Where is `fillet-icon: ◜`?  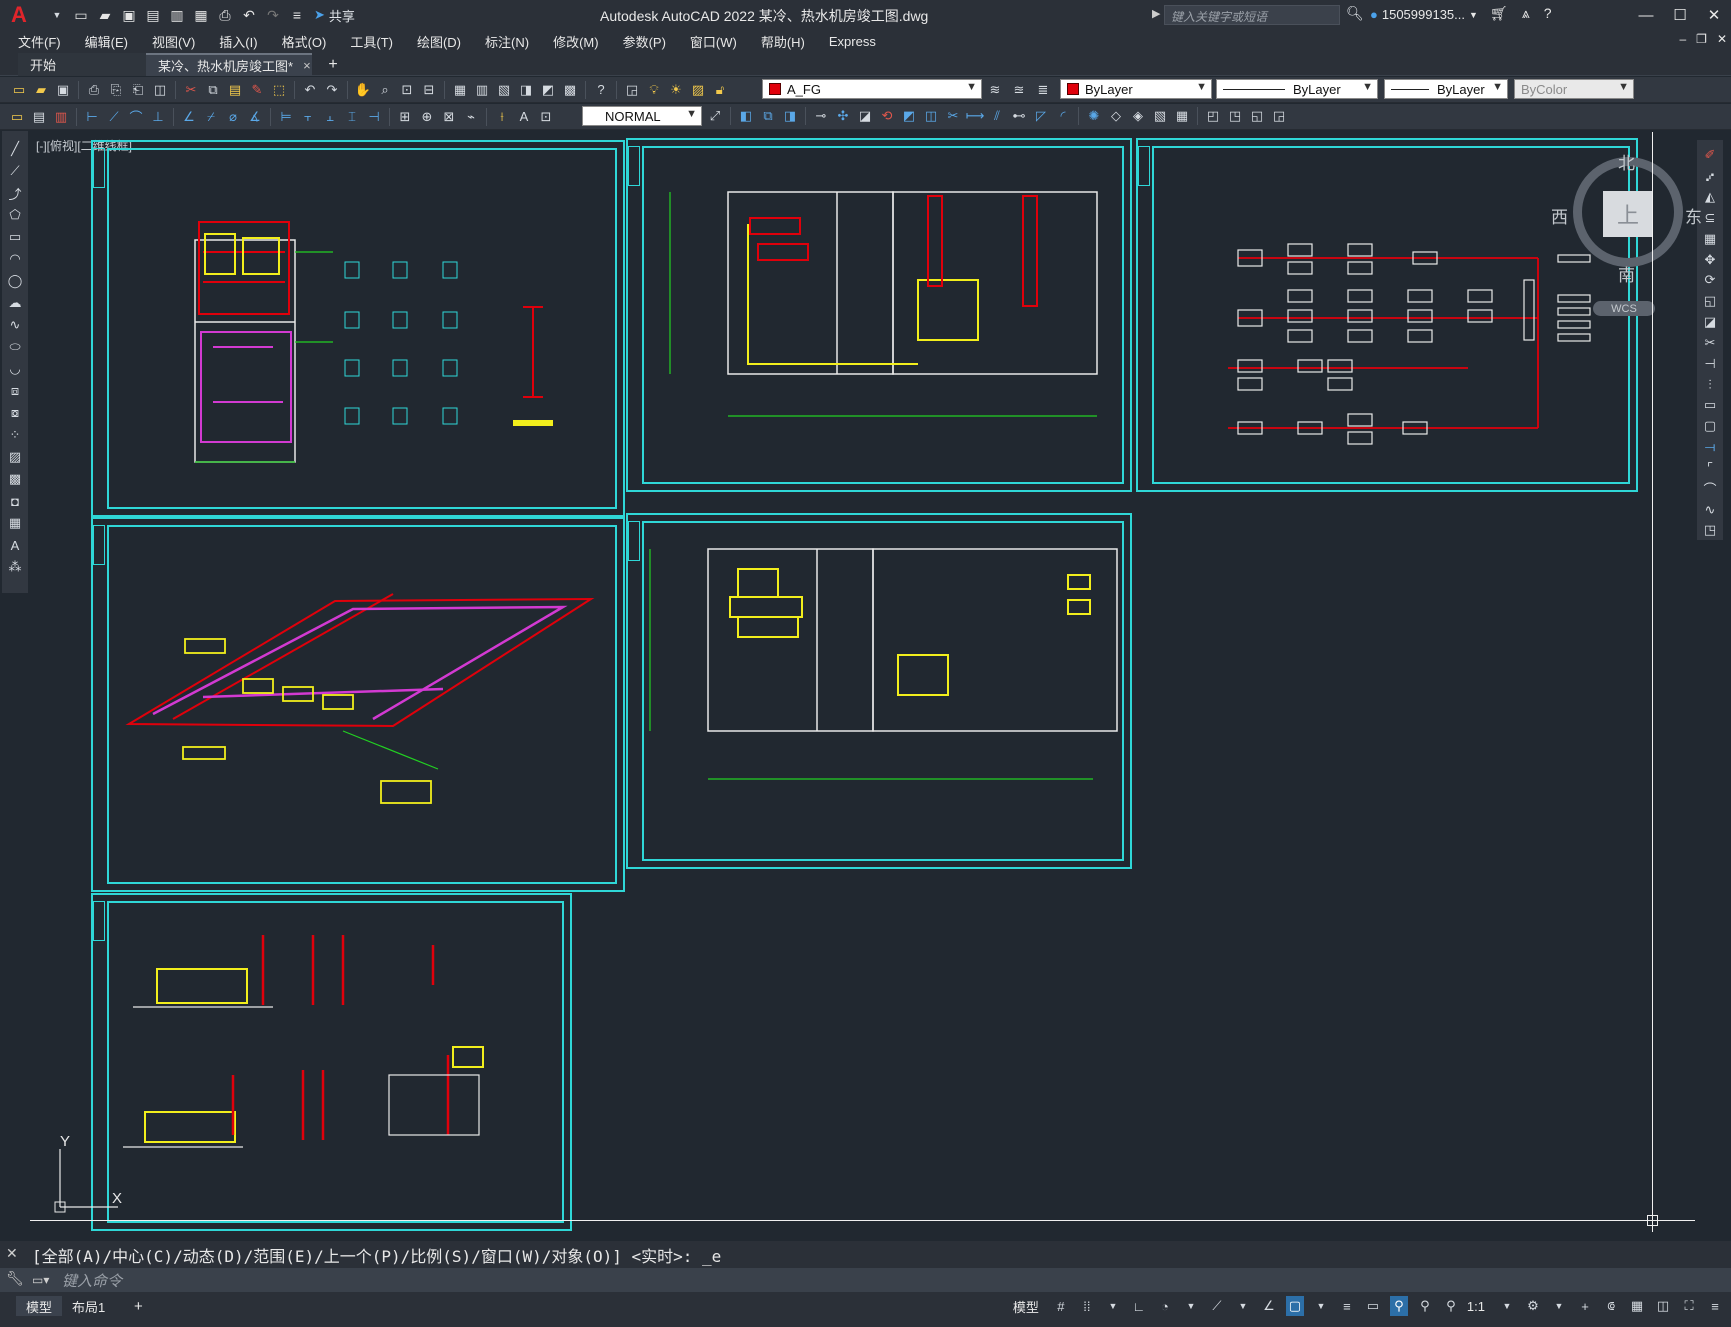 fillet-icon: ◜ is located at coordinates (1063, 116).